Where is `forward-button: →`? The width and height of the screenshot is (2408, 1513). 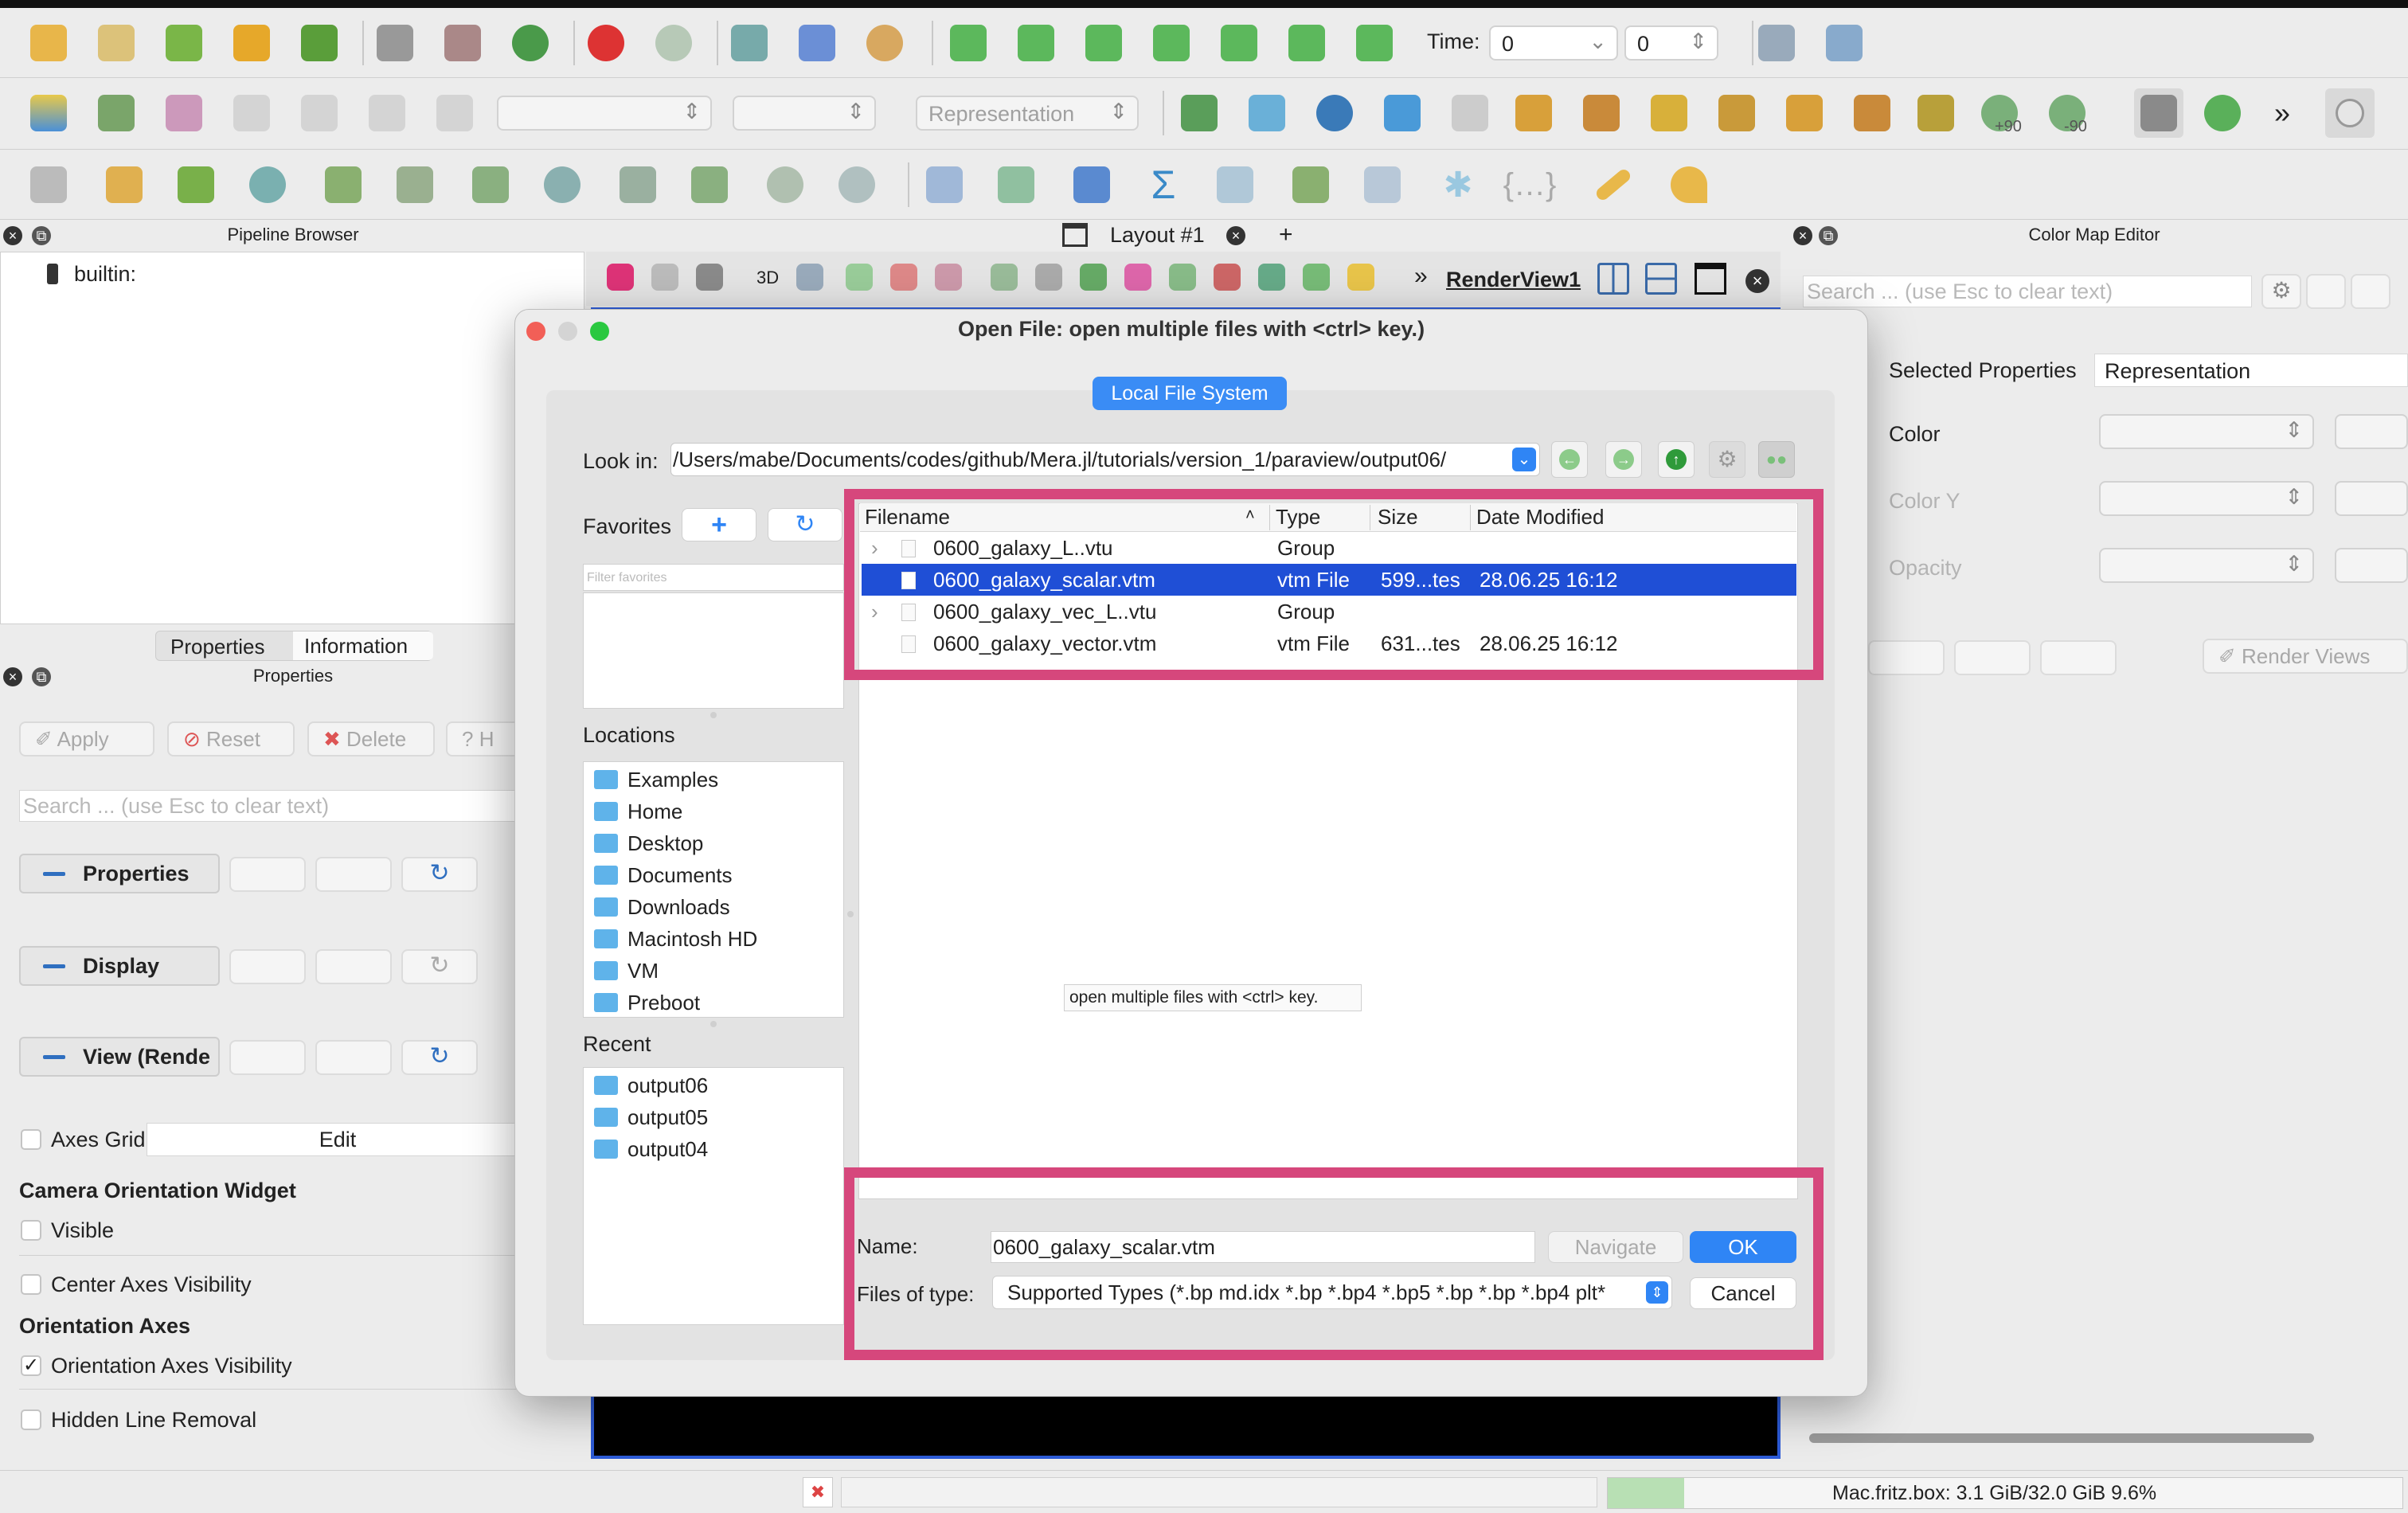
forward-button: → is located at coordinates (1623, 459).